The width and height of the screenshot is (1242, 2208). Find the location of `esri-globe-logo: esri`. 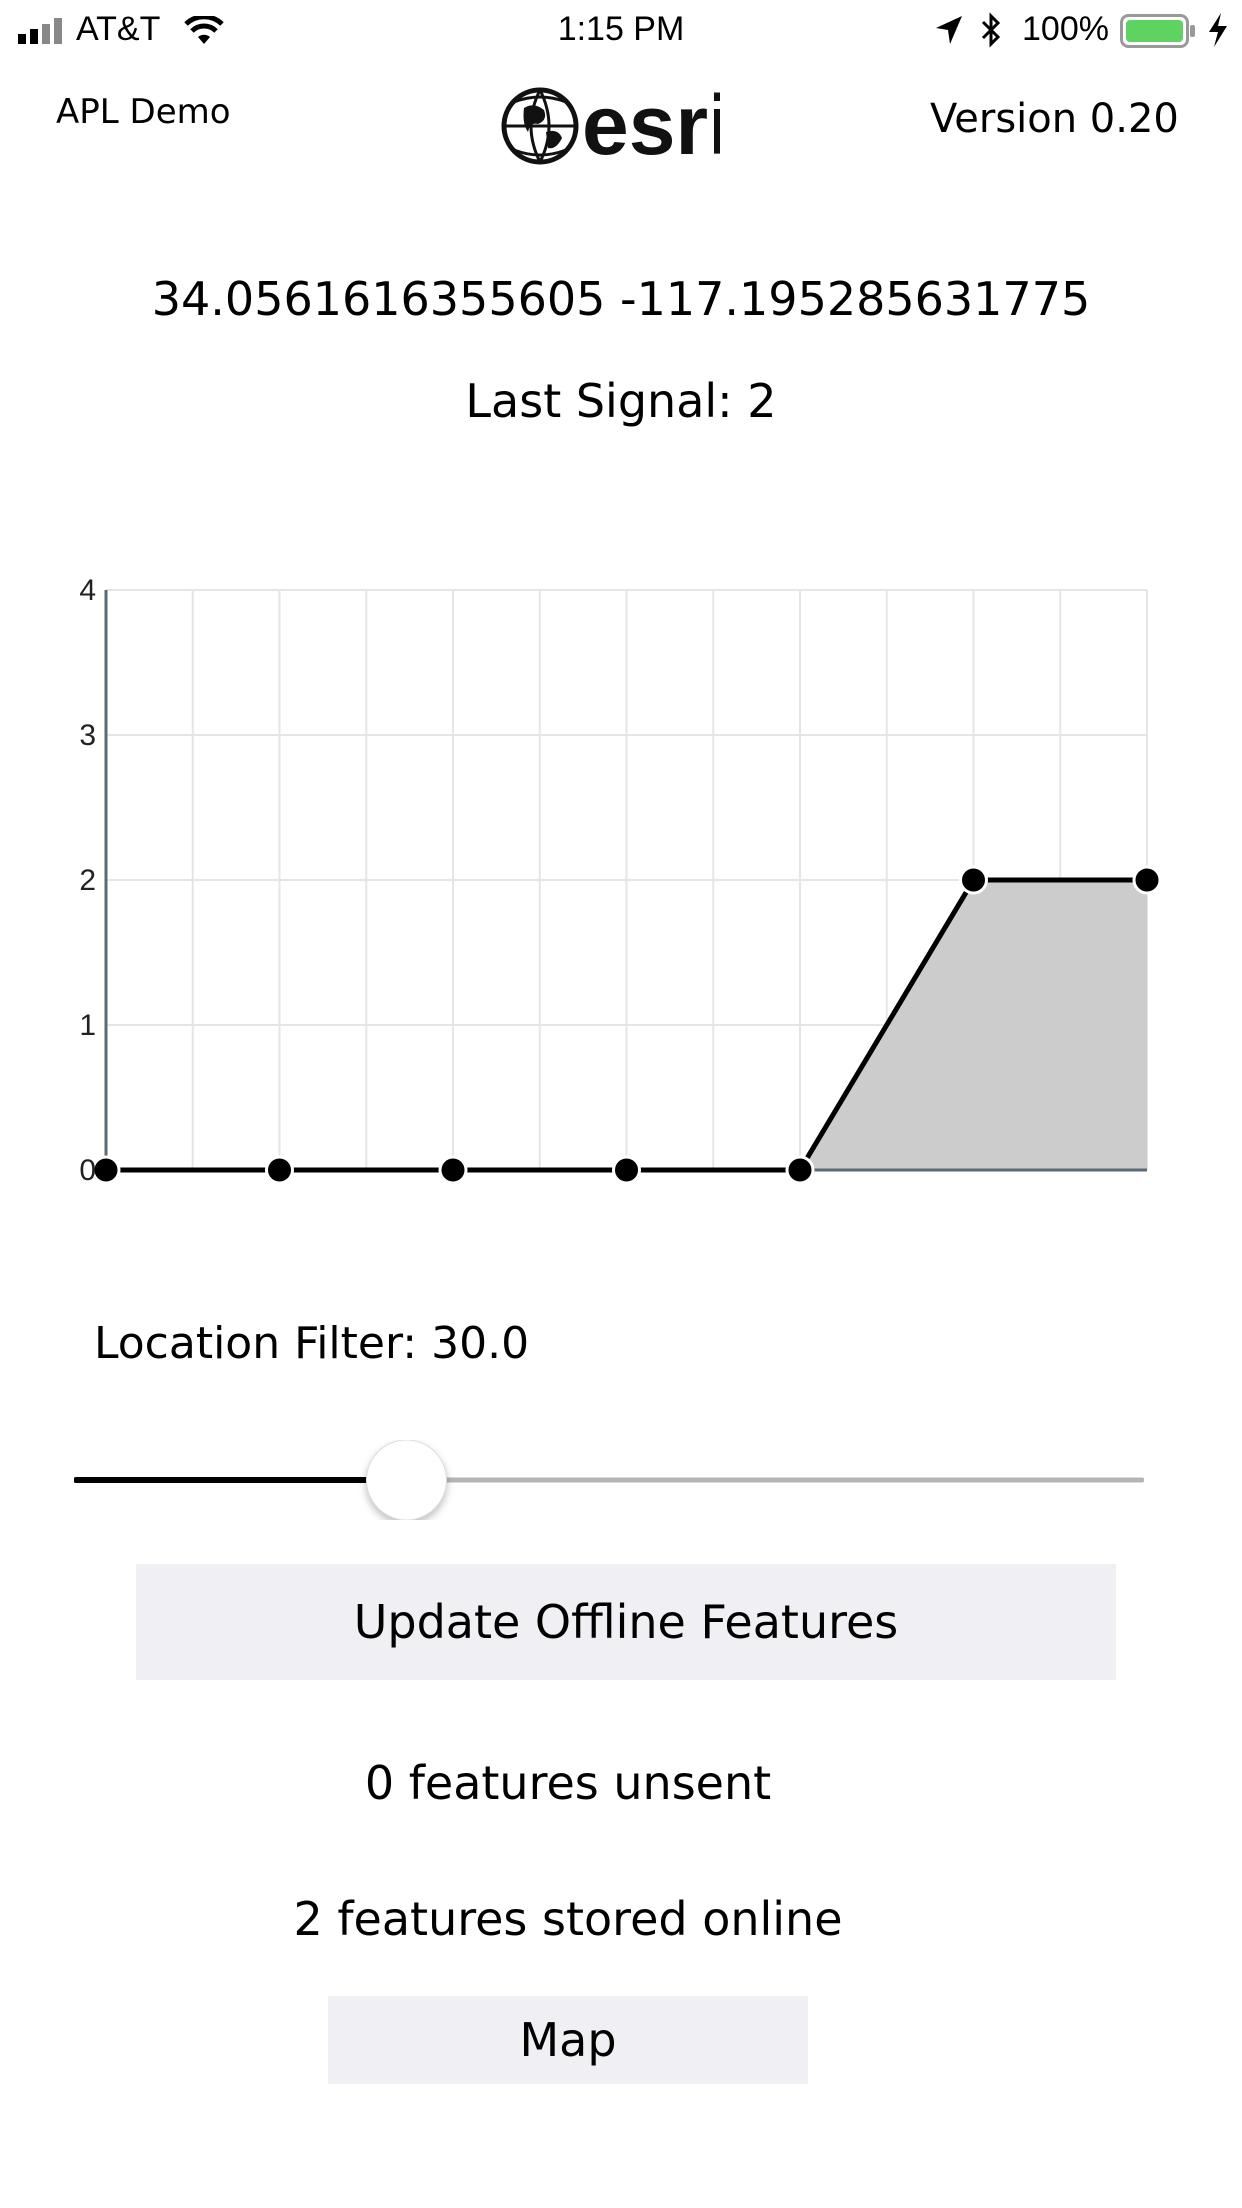

esri-globe-logo: esri is located at coordinates (616, 125).